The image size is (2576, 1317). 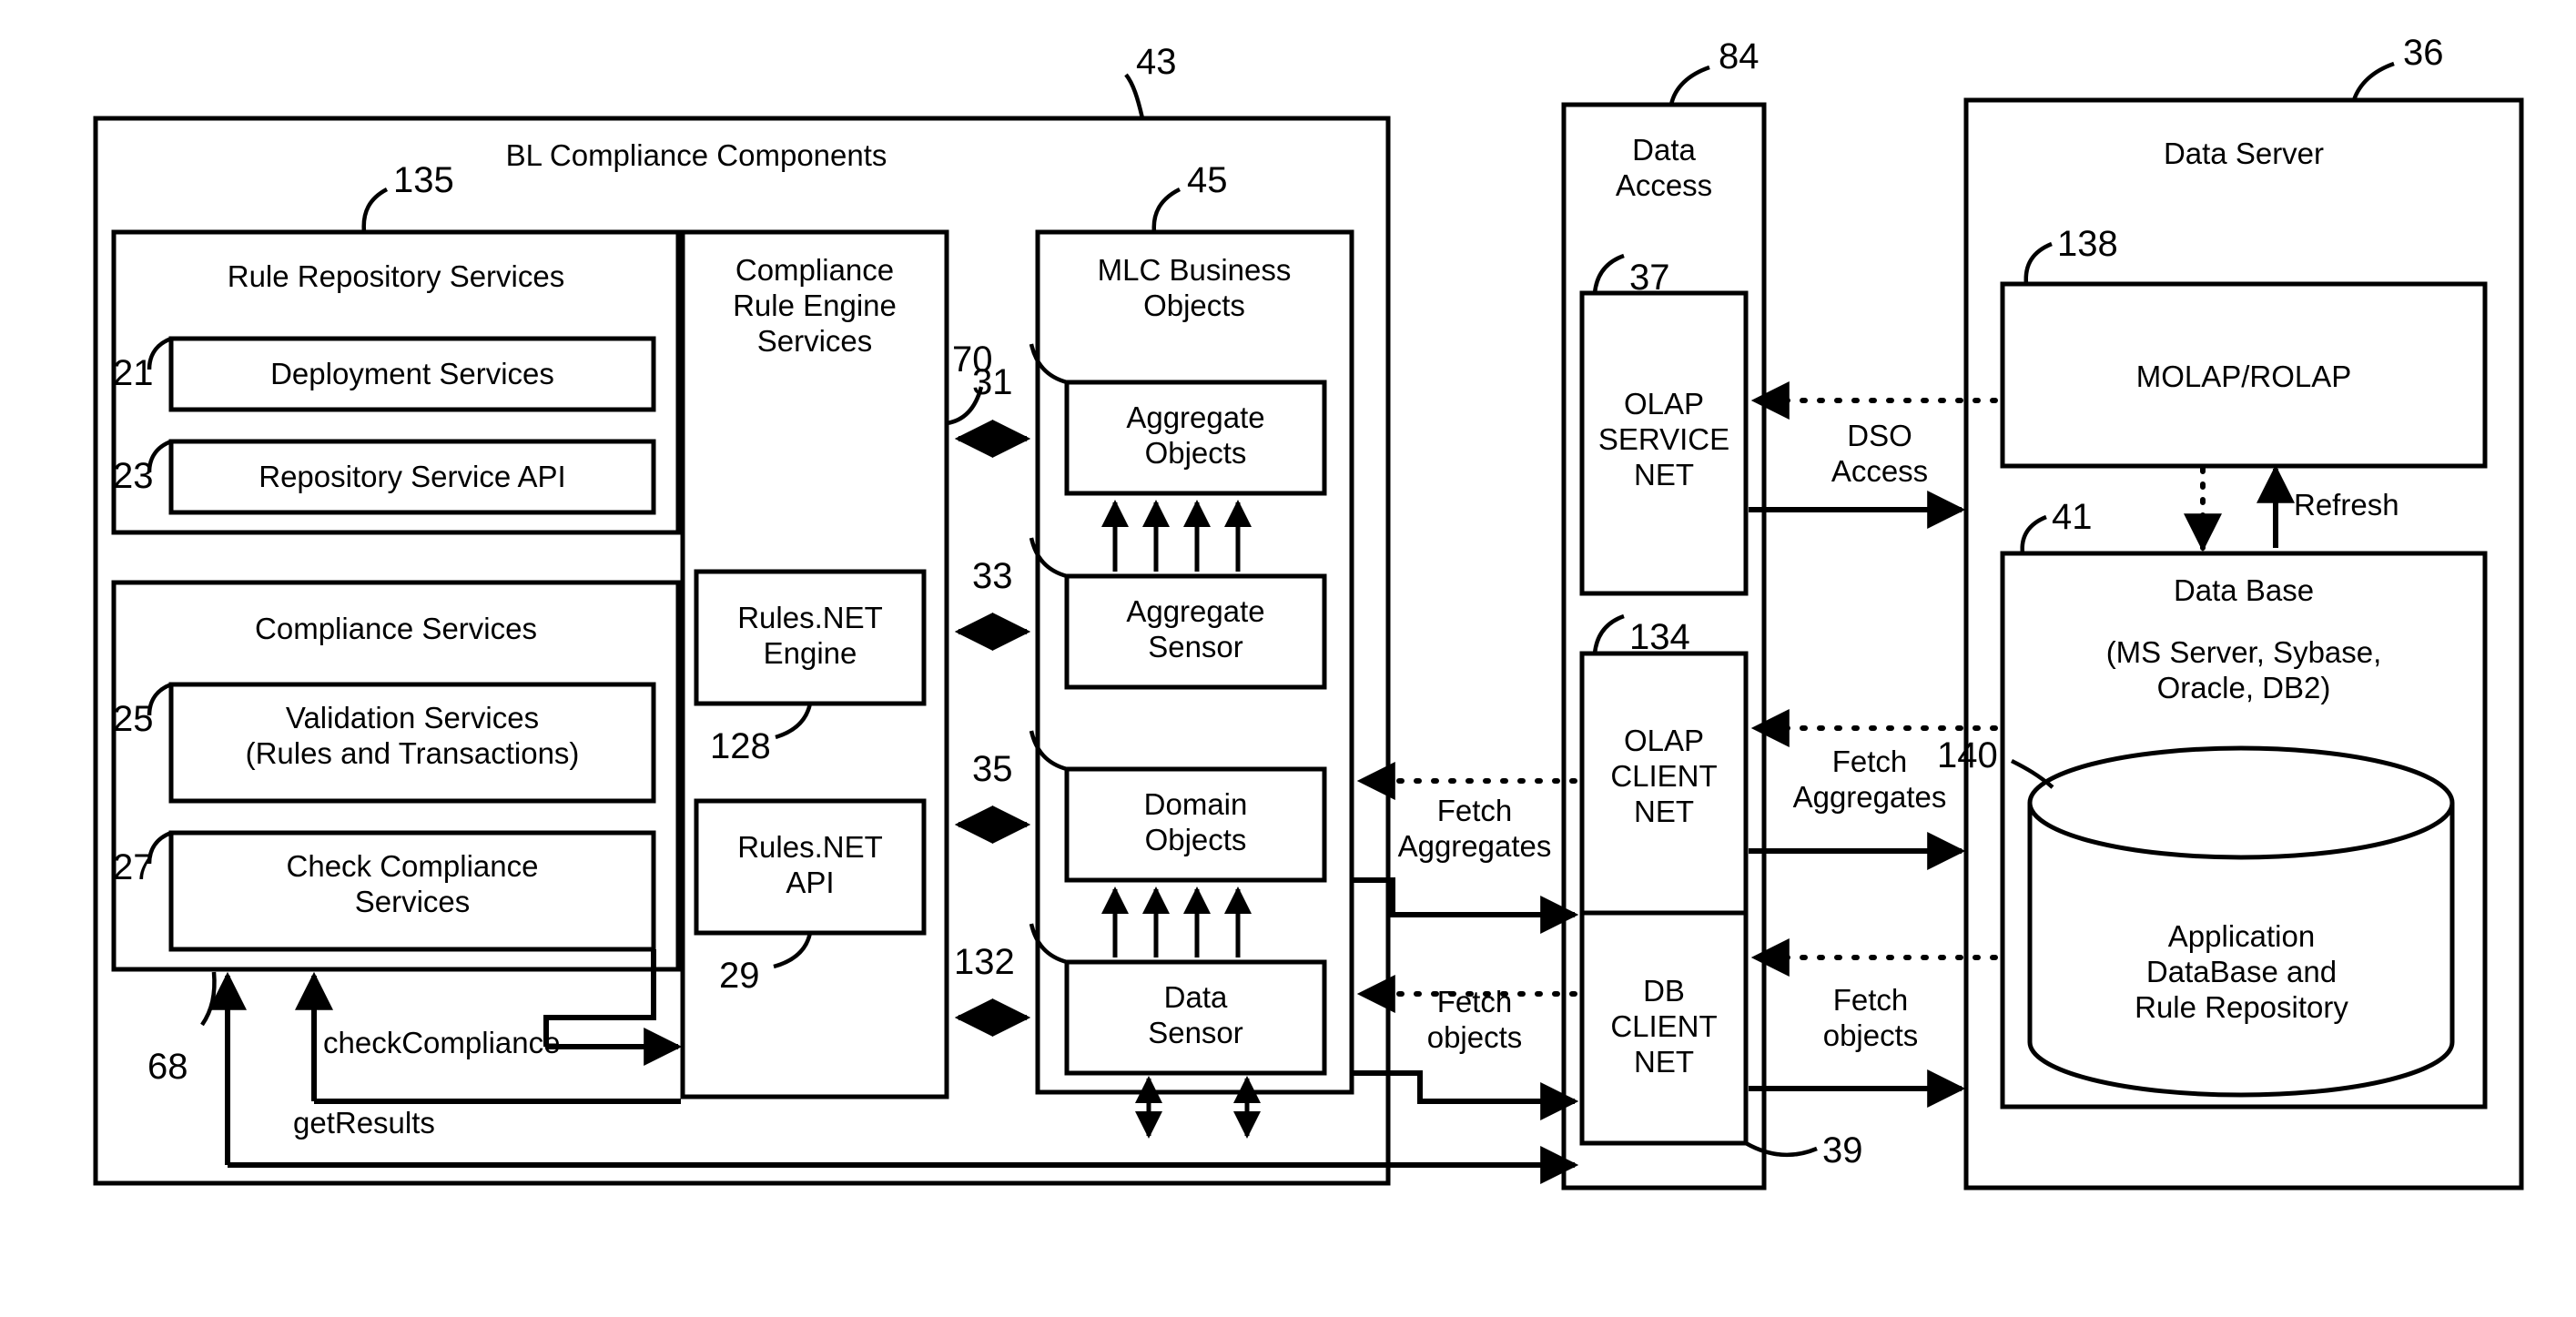 What do you see at coordinates (412, 884) in the screenshot?
I see `label-check-compliance-services: Check Compliance Services` at bounding box center [412, 884].